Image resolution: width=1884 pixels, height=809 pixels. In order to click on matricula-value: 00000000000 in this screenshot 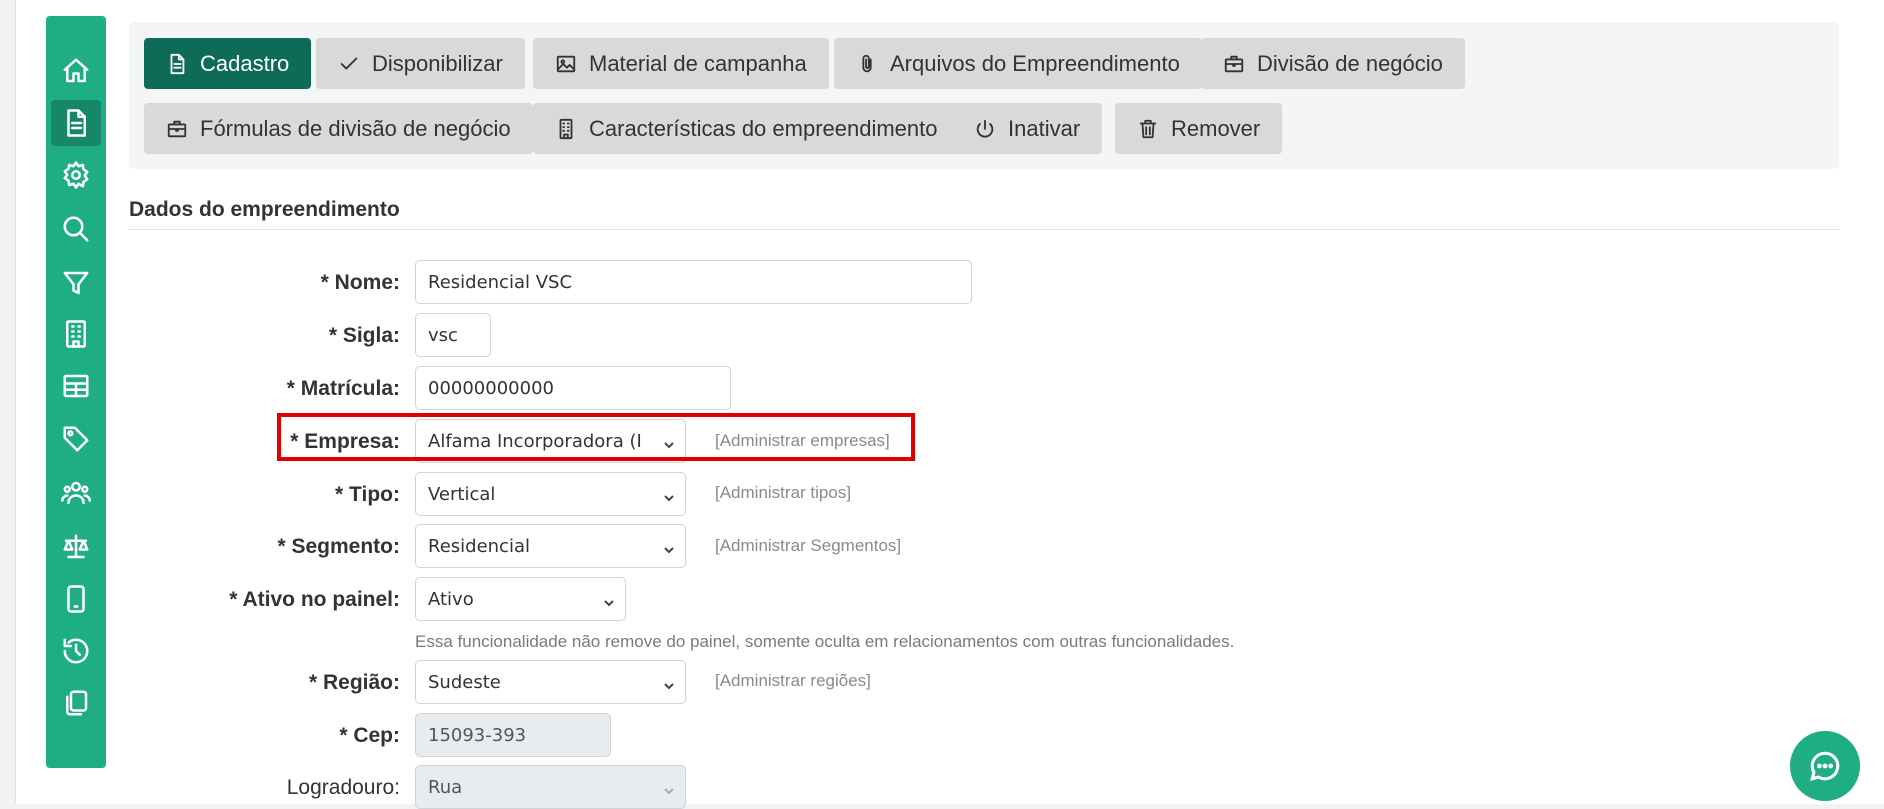, I will do `click(491, 388)`.